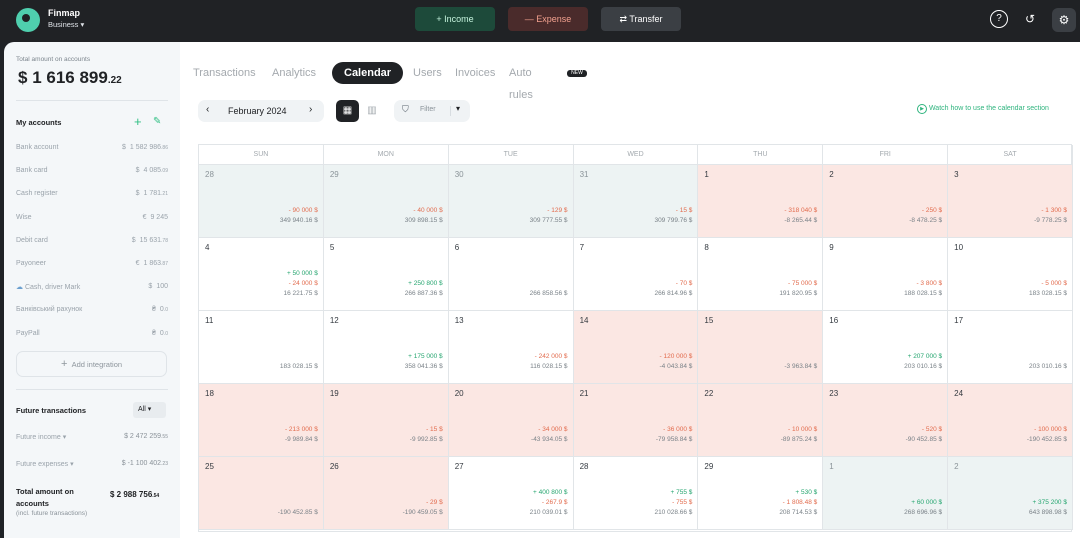  What do you see at coordinates (310, 109) in the screenshot?
I see `chevron-right-icon: ›` at bounding box center [310, 109].